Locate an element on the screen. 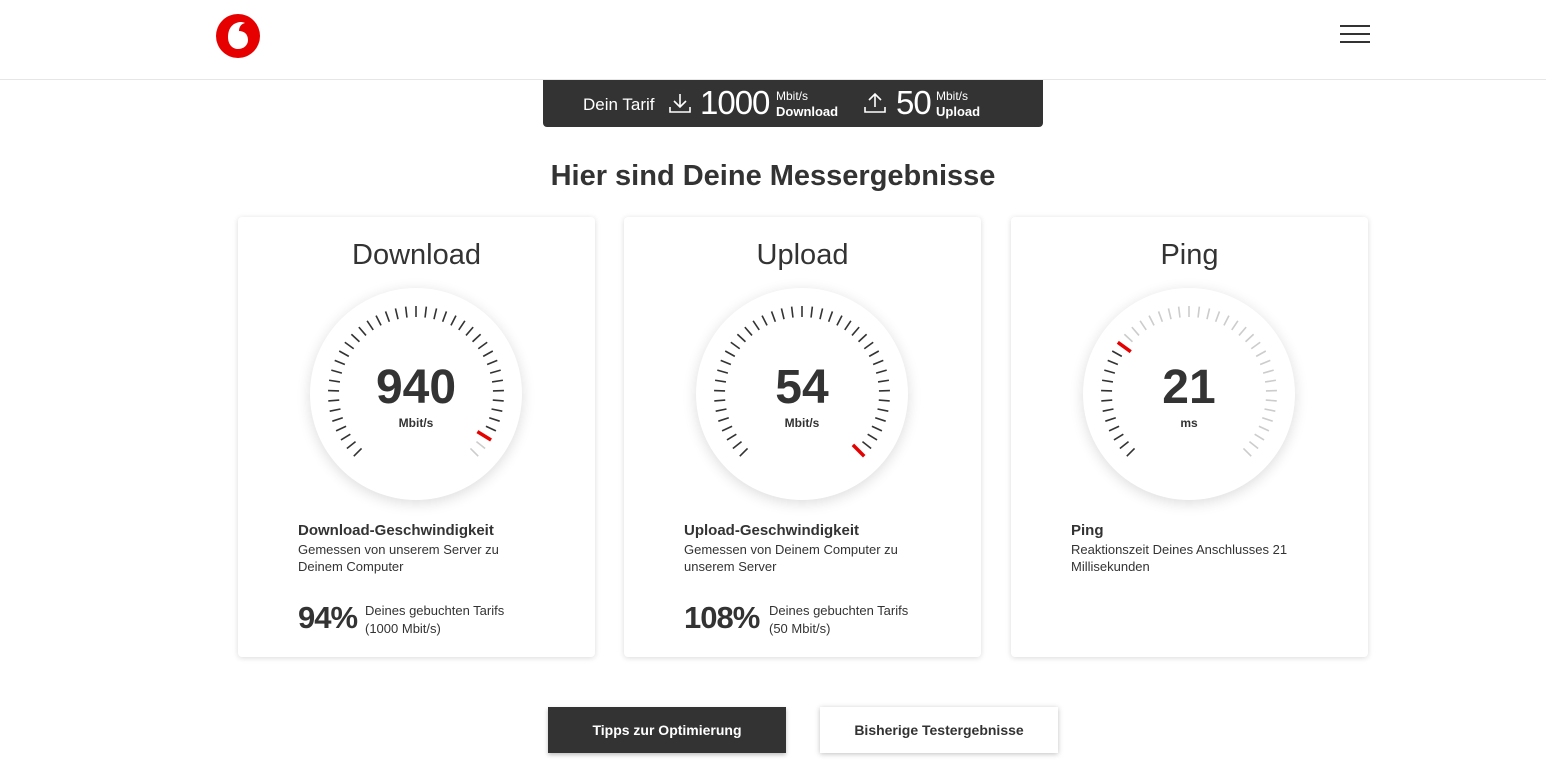 The width and height of the screenshot is (1546, 772). tariff-upload-value: 50 is located at coordinates (914, 102).